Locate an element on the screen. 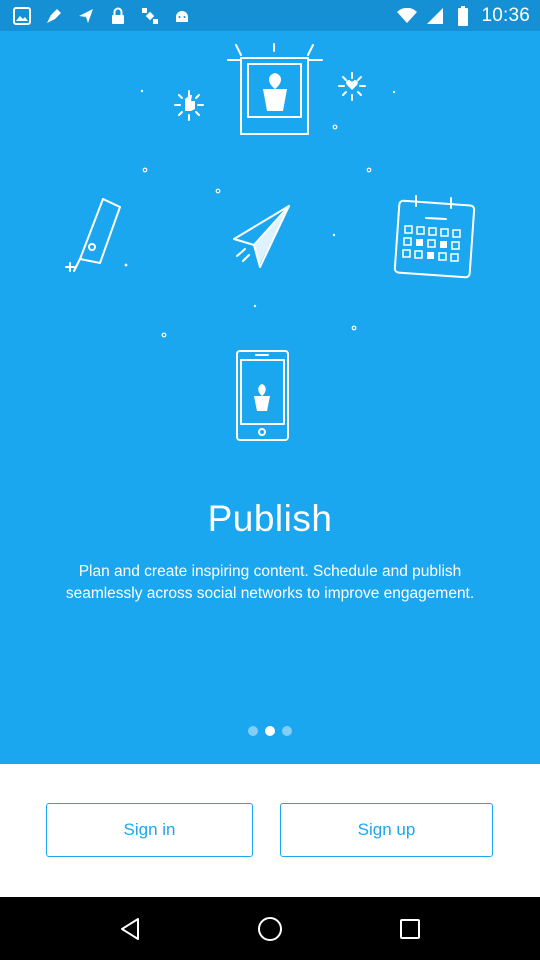  slide-title: Publish is located at coordinates (270, 518).